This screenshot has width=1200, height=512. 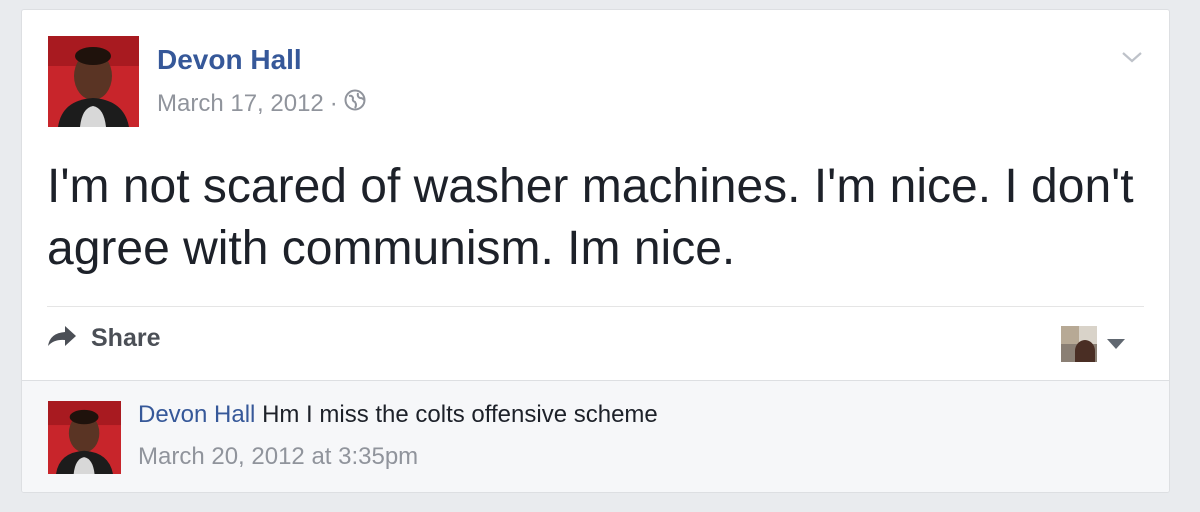 I want to click on comment-text: Hm I miss the colts offensive scheme, so click(x=460, y=414).